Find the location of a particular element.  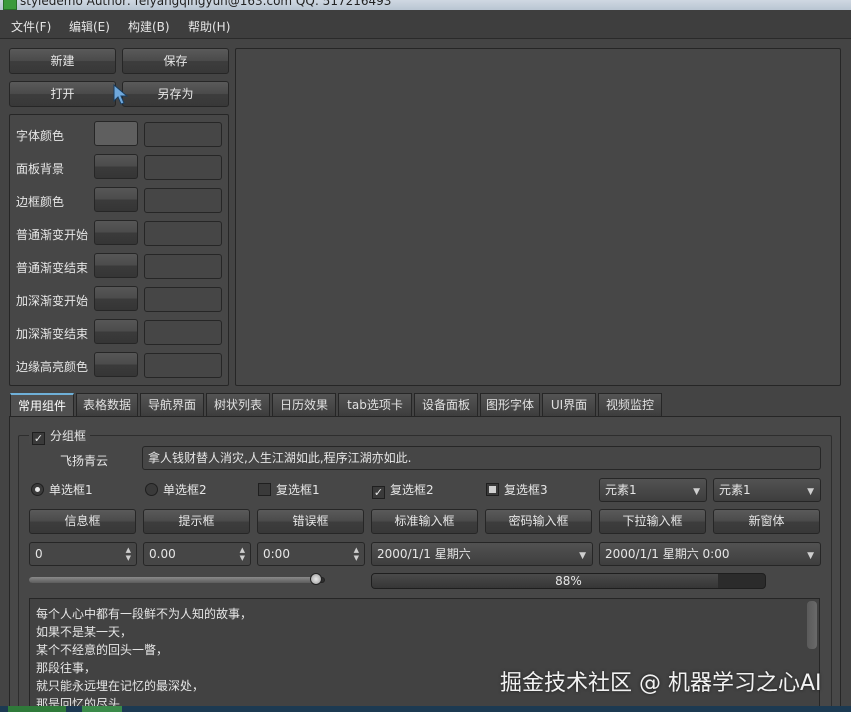

border-color-field is located at coordinates (183, 200).